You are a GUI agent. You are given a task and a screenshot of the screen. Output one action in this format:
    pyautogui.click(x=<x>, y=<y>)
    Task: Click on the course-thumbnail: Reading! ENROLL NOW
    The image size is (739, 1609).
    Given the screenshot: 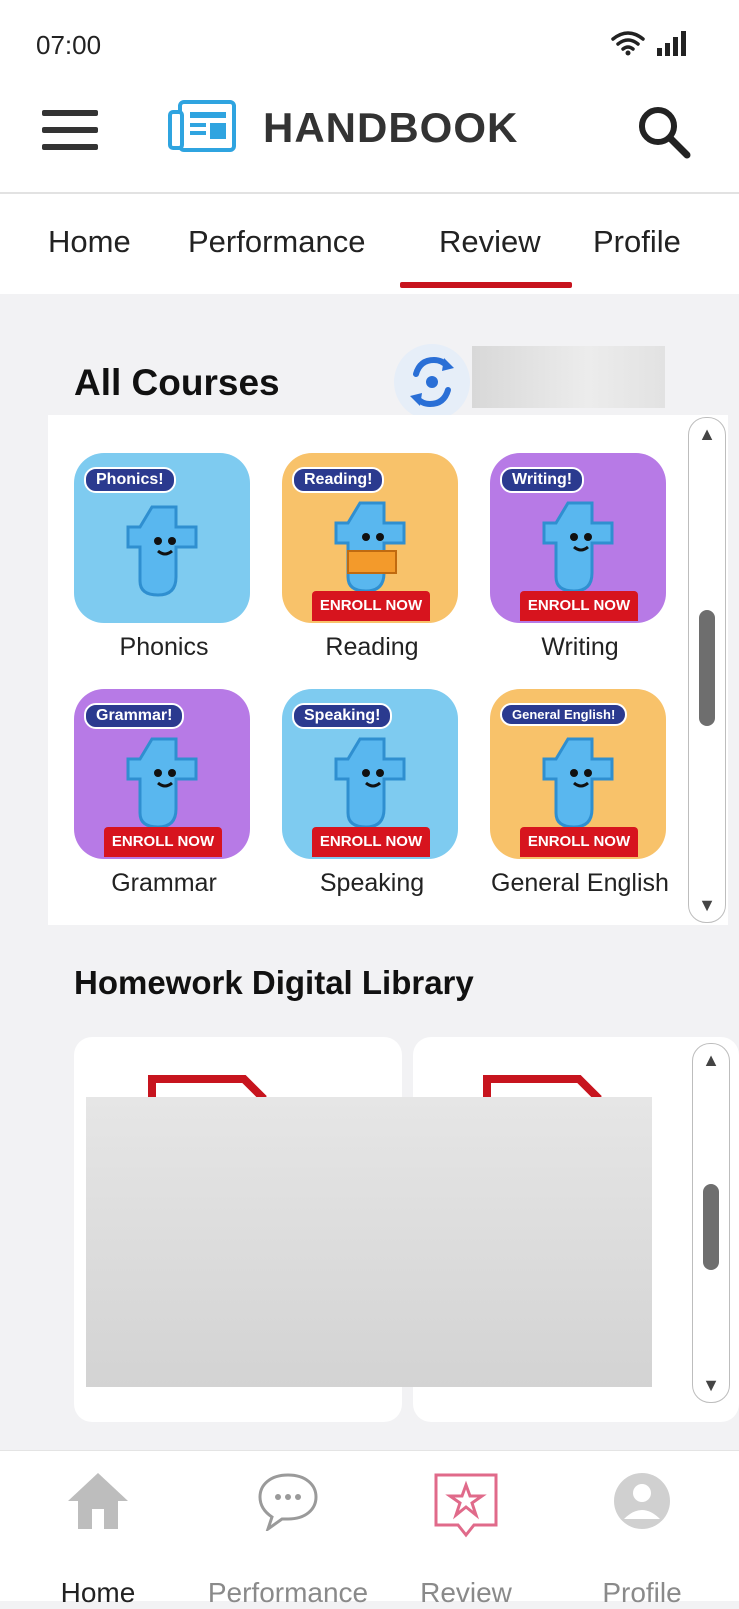 What is the action you would take?
    pyautogui.click(x=370, y=538)
    